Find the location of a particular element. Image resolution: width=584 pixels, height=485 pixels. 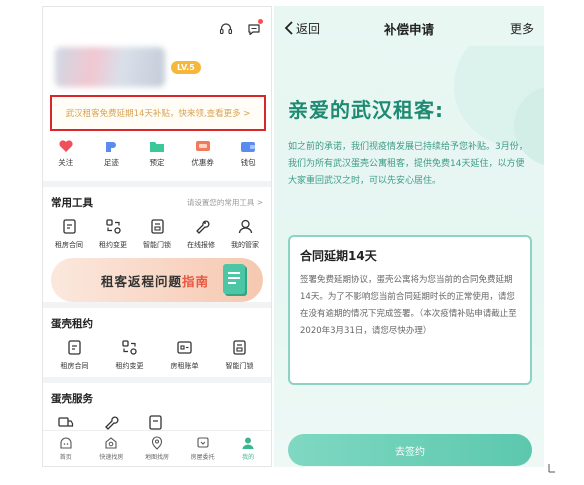

quick-action-label: 预定 is located at coordinates (157, 162).